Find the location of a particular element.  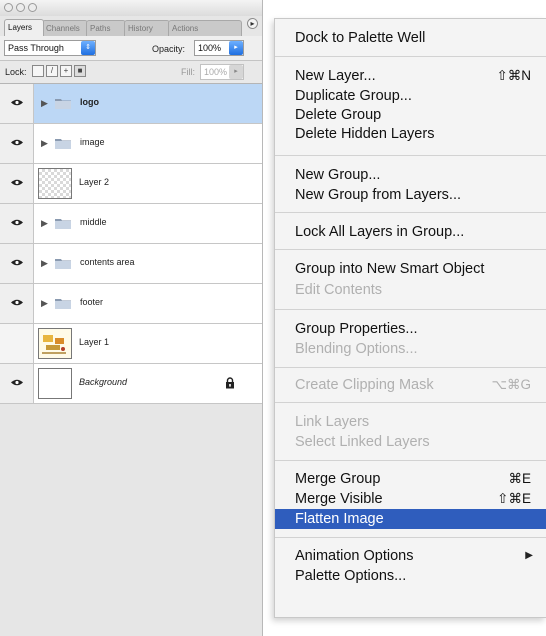

menu-item-dock-to-palette-well: Dock to Palette Well is located at coordinates (410, 38).